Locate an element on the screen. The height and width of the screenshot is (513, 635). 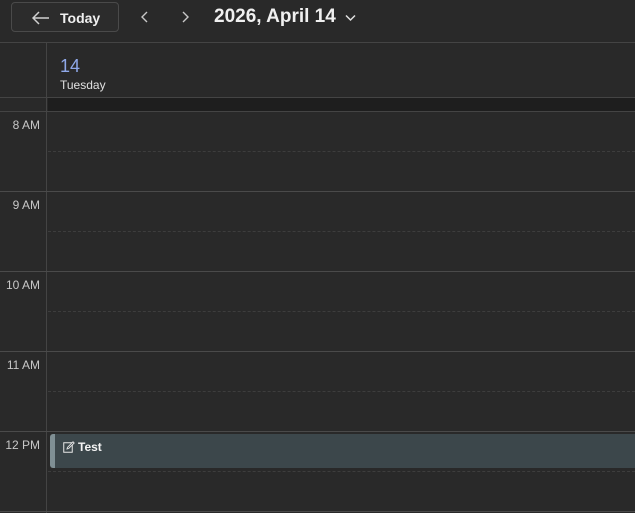
hour-label: 9 AM is located at coordinates (26, 205).